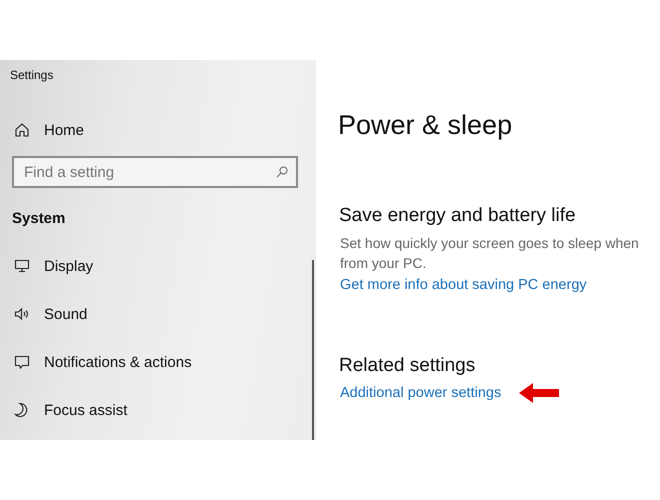  Describe the element at coordinates (457, 216) in the screenshot. I see `section-heading: Save energy and battery life` at that location.